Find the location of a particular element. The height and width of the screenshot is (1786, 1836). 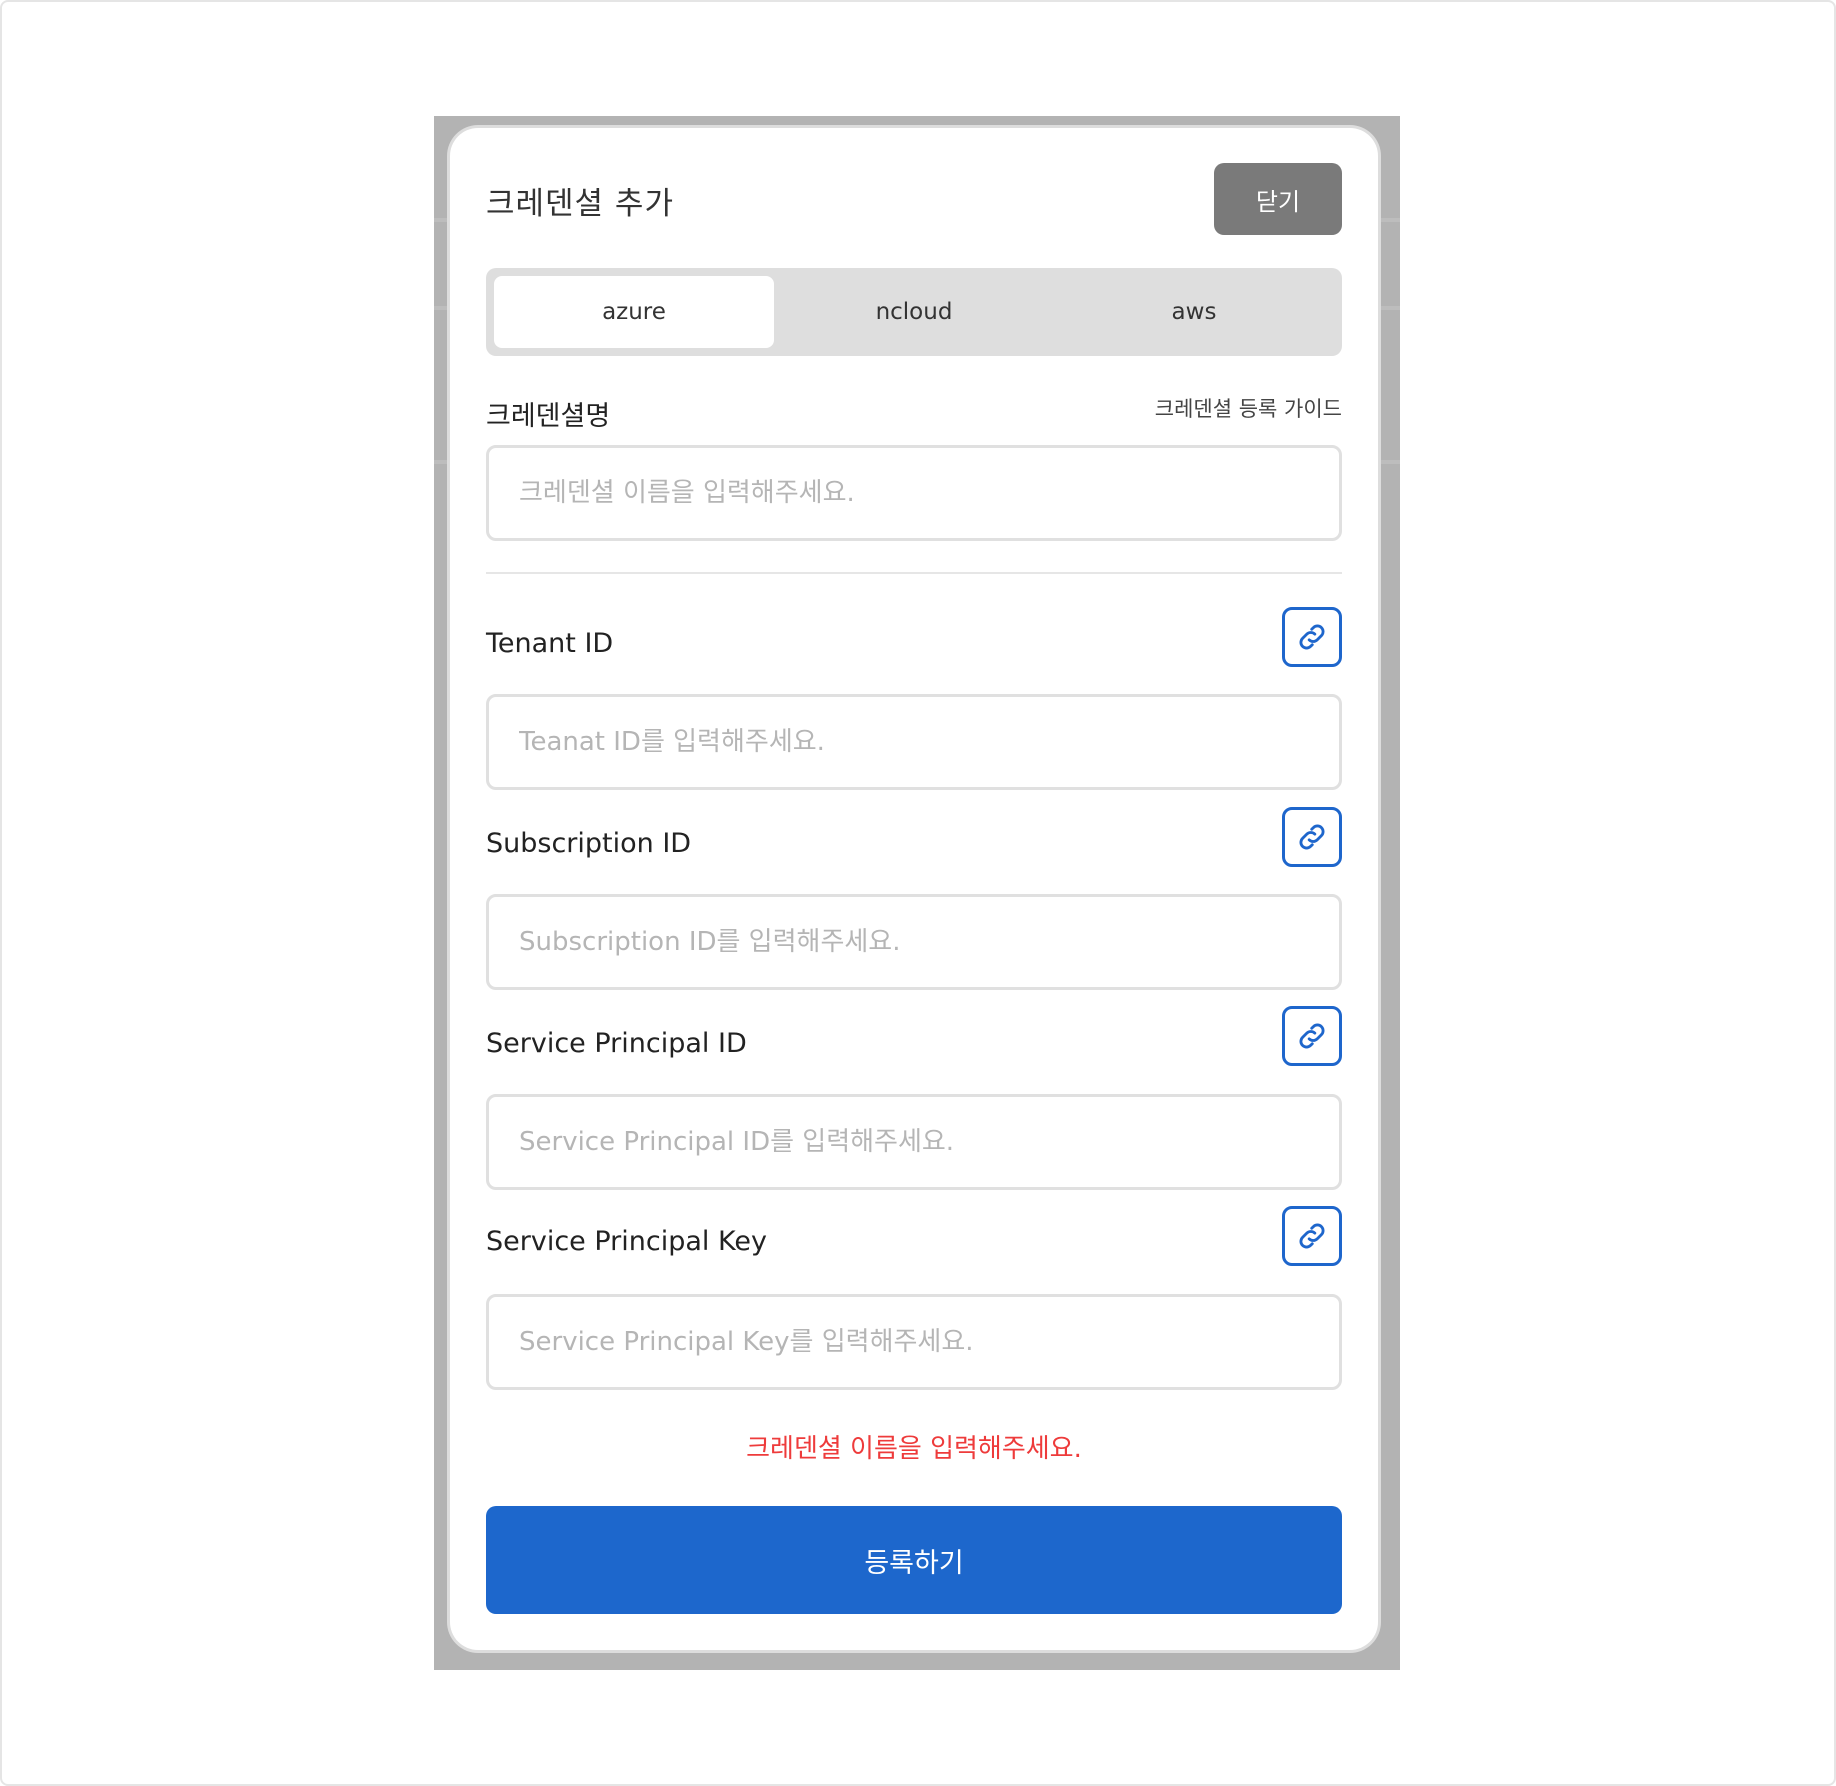

service-principal-key-label: Service Principal Key is located at coordinates (626, 1241).